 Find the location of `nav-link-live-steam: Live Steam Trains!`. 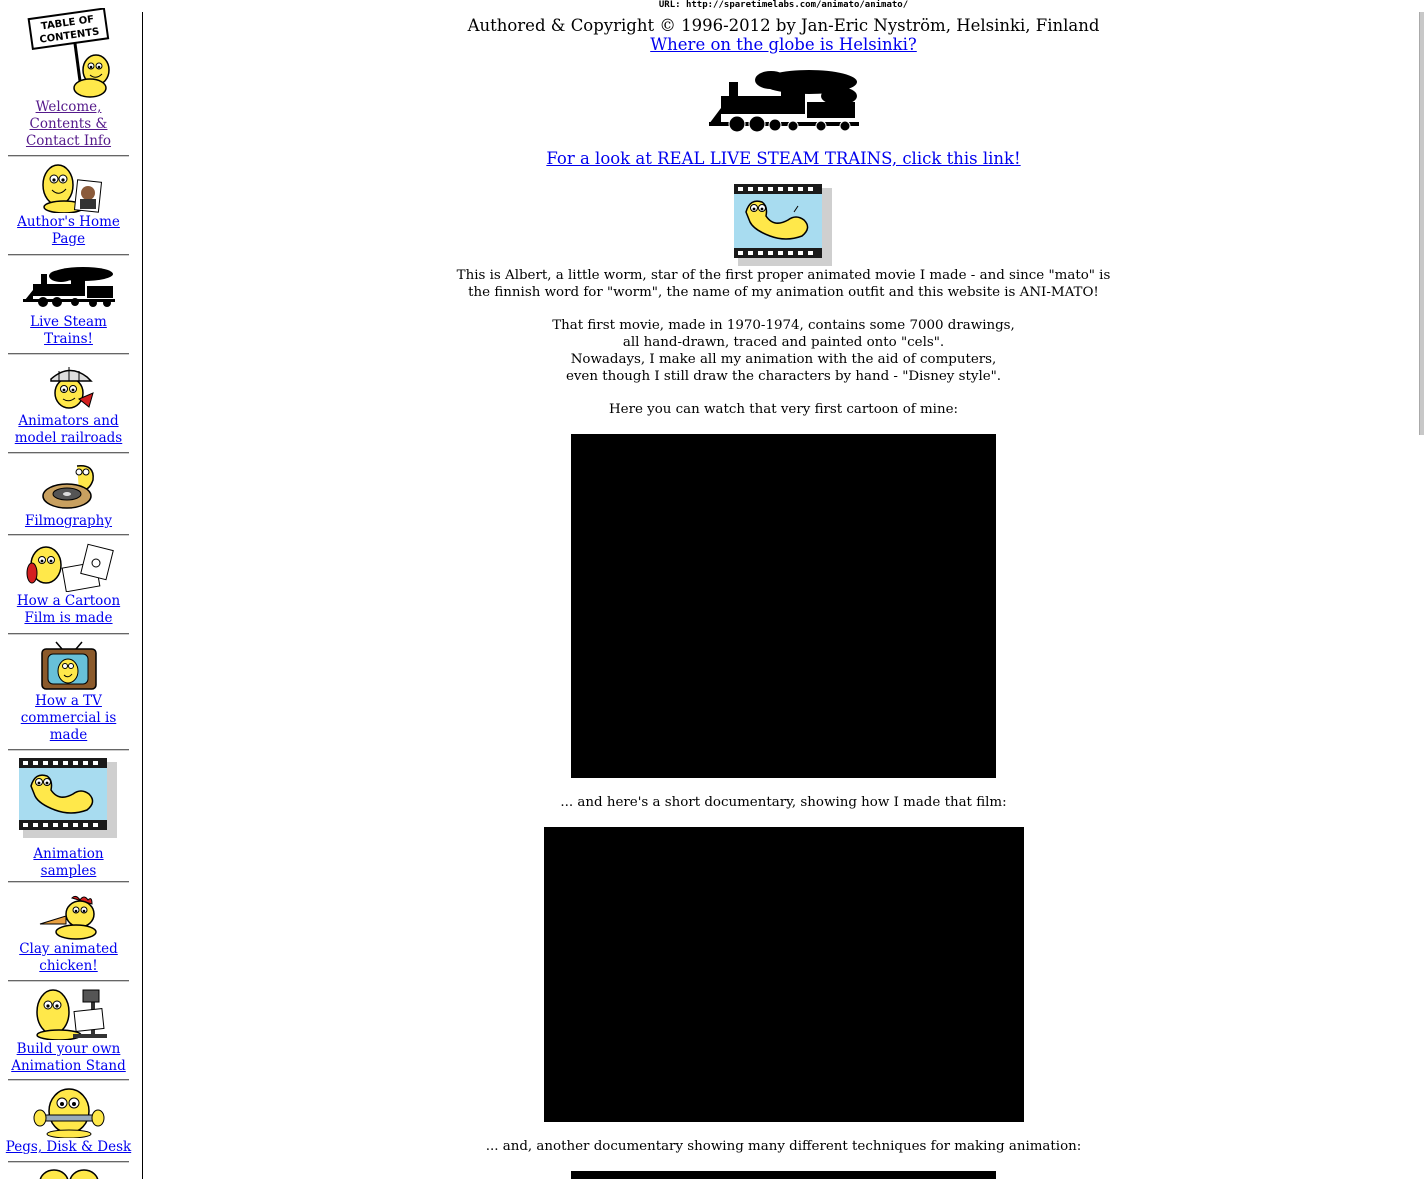

nav-link-live-steam: Live Steam Trains! is located at coordinates (68, 331).